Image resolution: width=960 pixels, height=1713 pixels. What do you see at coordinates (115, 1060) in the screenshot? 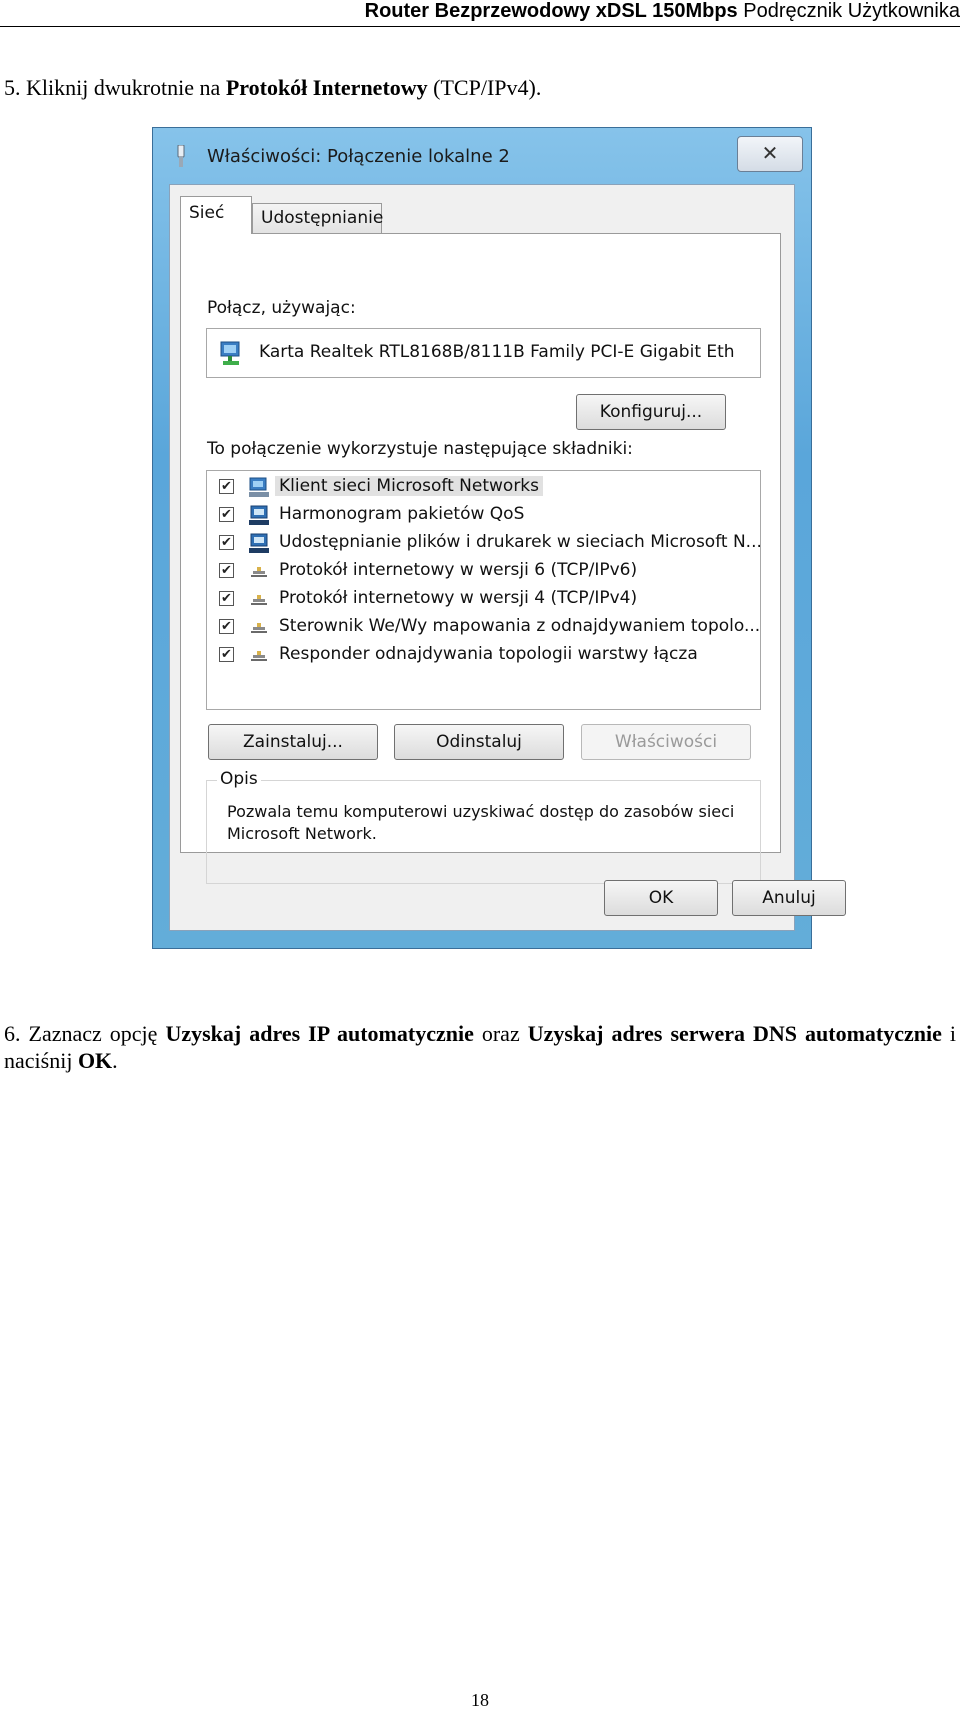
I see `step-6-suffix: .` at bounding box center [115, 1060].